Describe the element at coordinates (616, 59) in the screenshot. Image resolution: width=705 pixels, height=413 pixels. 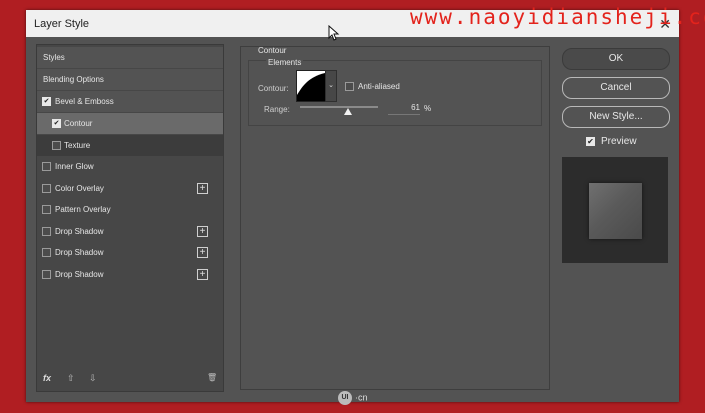
I see `ok-button: OK` at that location.